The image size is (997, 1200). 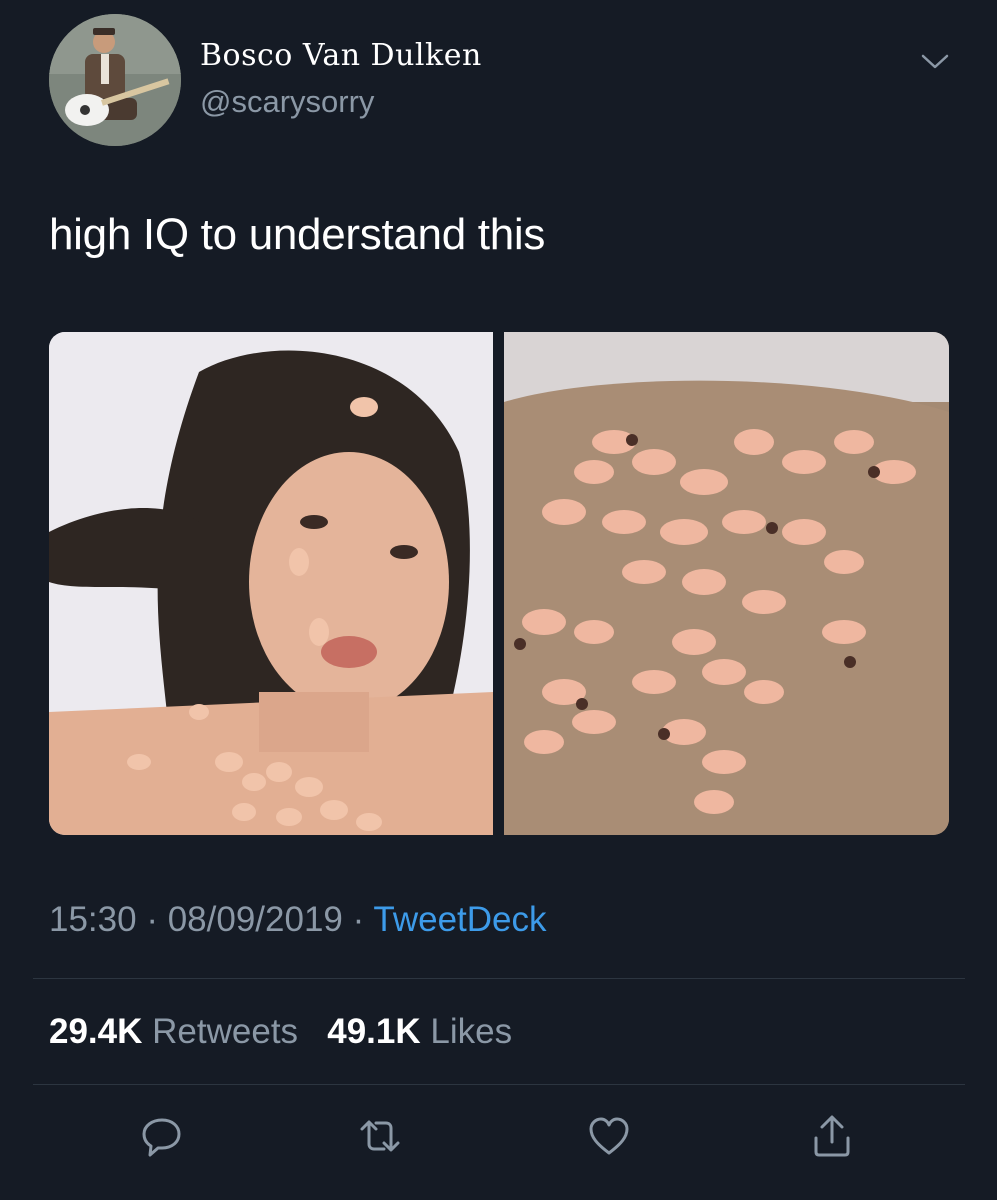 What do you see at coordinates (374, 1031) in the screenshot?
I see `likes-count: 49.1K` at bounding box center [374, 1031].